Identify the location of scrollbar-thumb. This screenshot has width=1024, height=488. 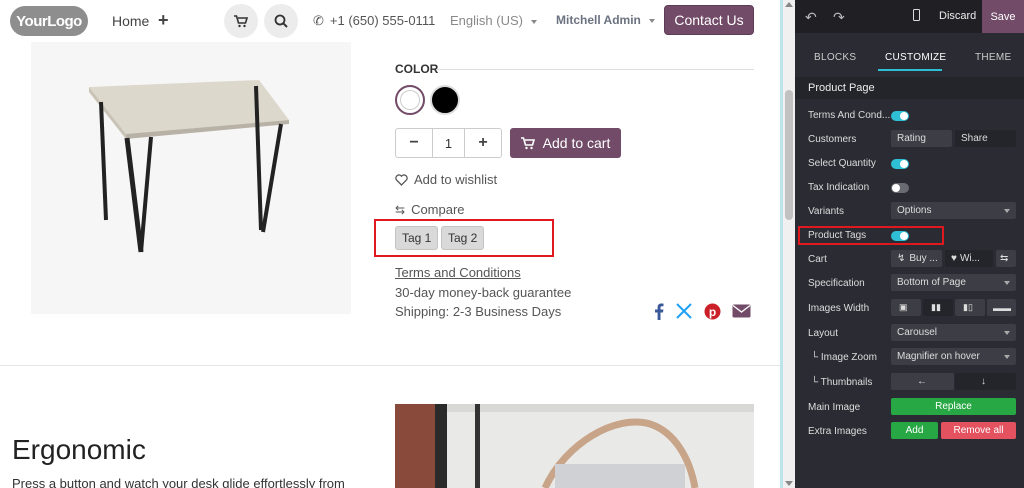
(789, 155).